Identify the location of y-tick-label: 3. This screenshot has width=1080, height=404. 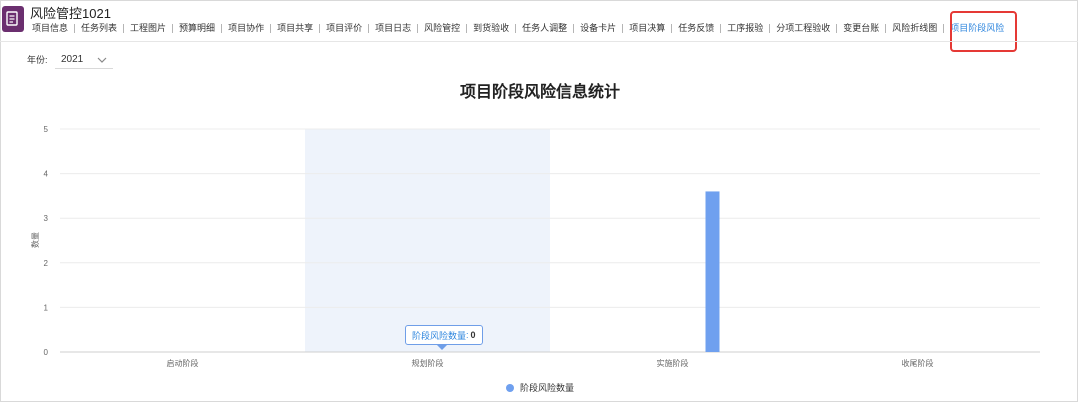
(46, 218).